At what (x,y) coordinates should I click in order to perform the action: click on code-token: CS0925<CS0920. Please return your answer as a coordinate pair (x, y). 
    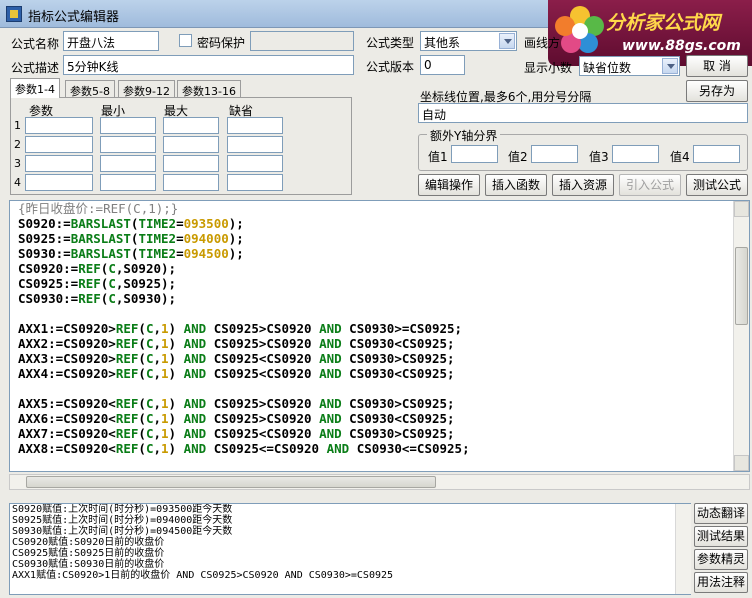
    Looking at the image, I should click on (263, 433).